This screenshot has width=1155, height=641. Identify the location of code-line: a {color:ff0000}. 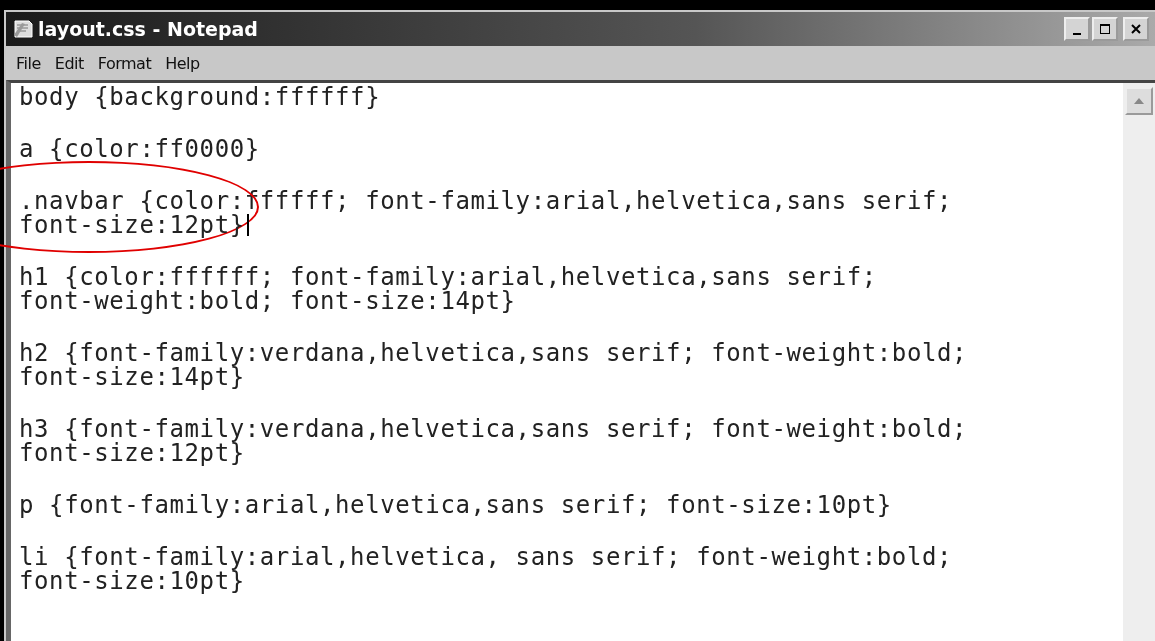
(139, 149).